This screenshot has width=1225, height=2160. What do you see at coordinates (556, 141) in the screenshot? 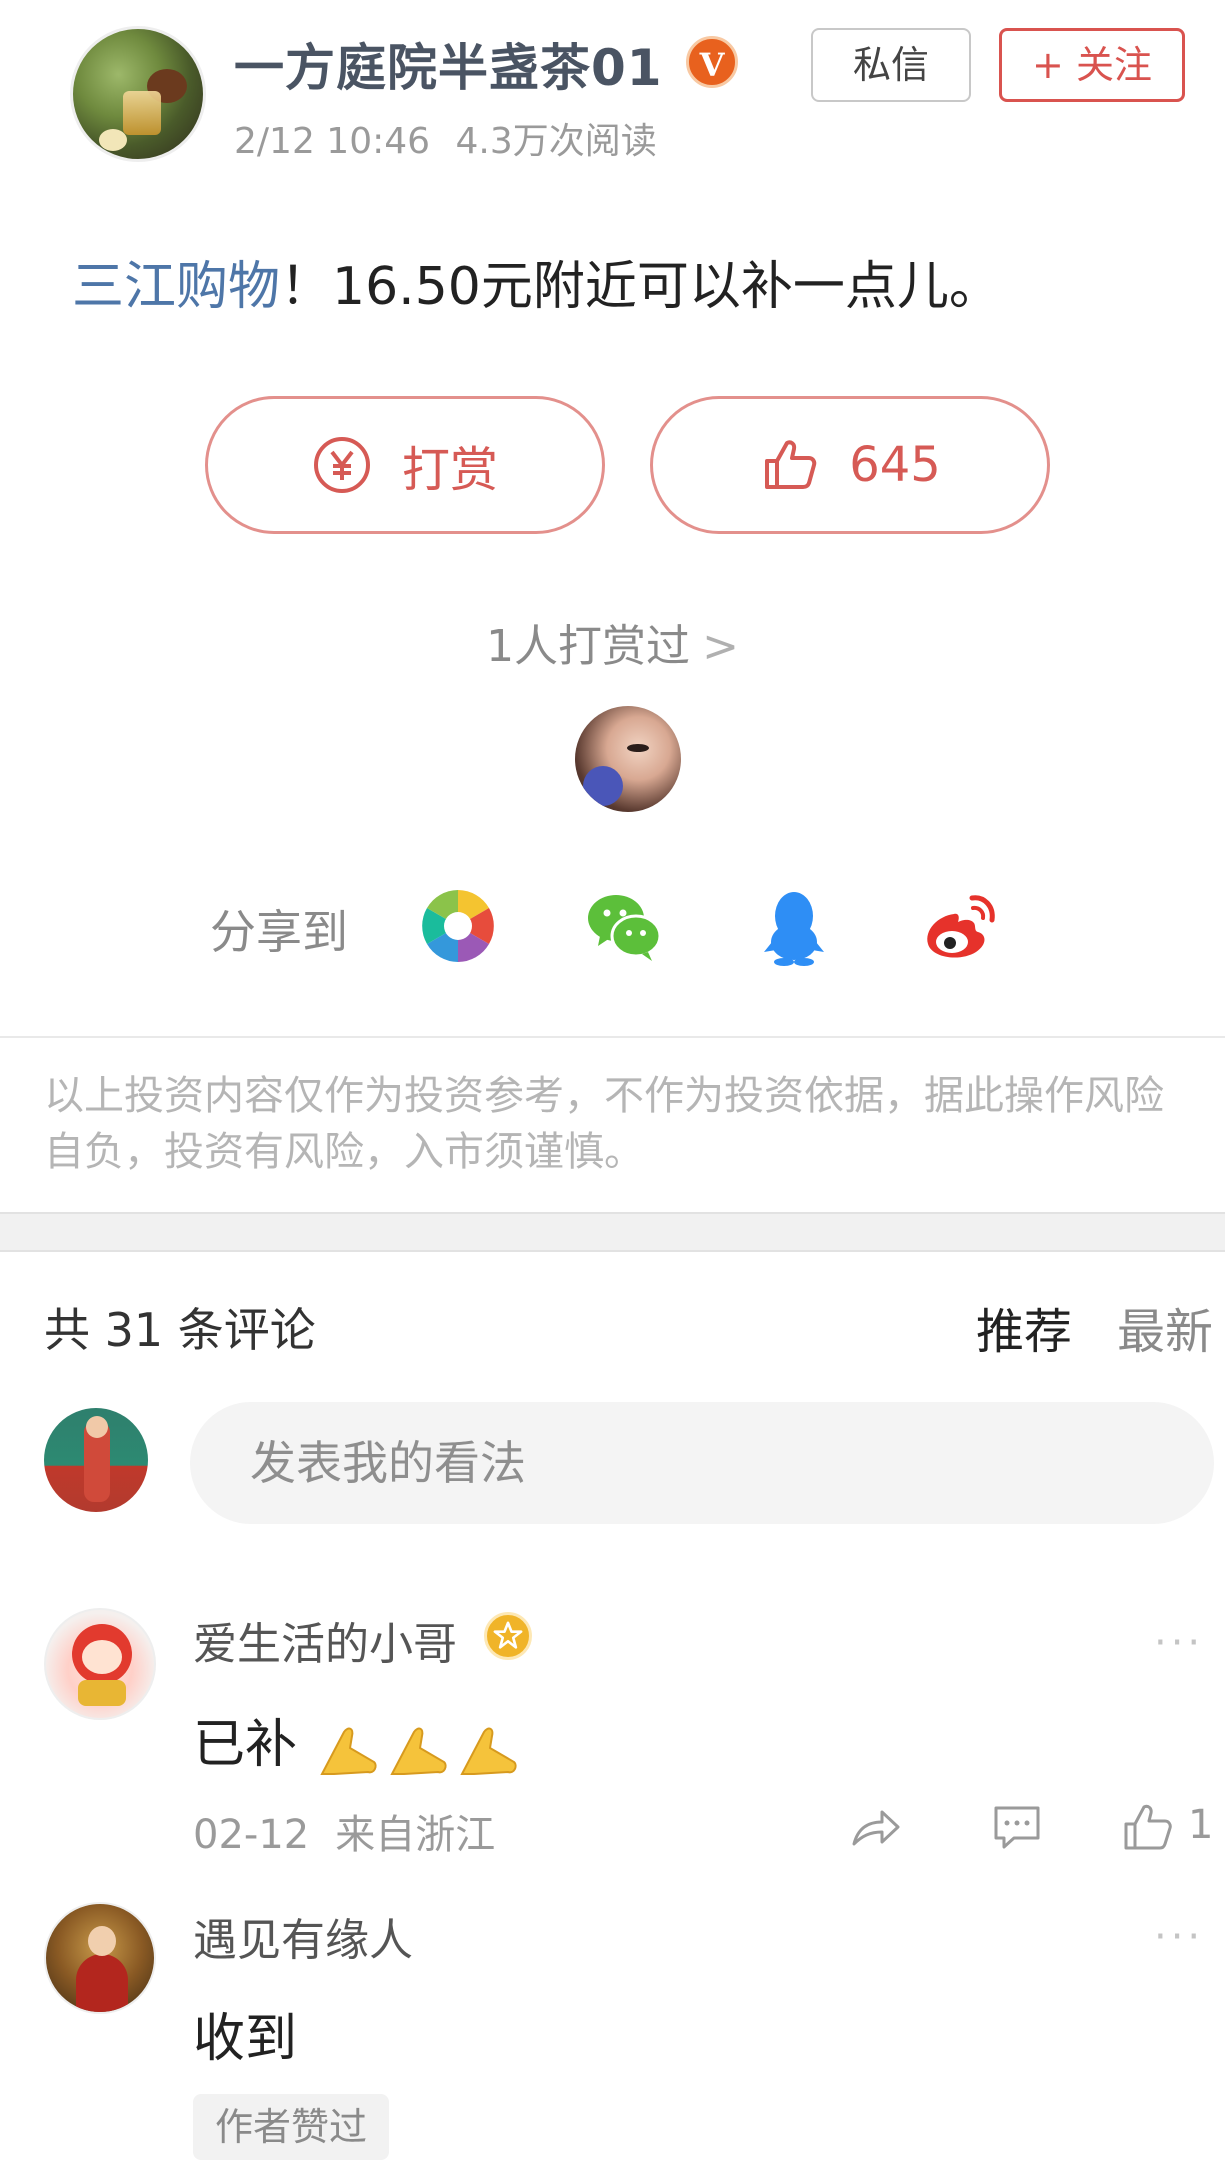
I see `read-count: 4.3万次阅读` at bounding box center [556, 141].